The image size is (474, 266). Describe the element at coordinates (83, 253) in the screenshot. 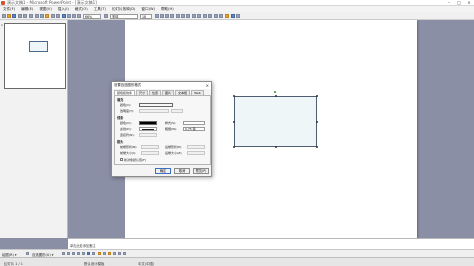

I see `textbox-tool-icon` at that location.